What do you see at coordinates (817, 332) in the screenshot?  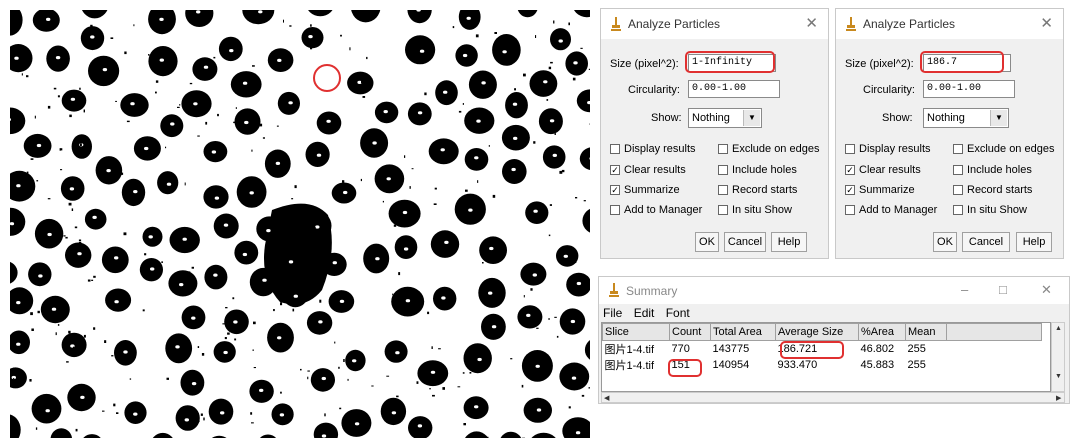 I see `column-header: Average Size` at bounding box center [817, 332].